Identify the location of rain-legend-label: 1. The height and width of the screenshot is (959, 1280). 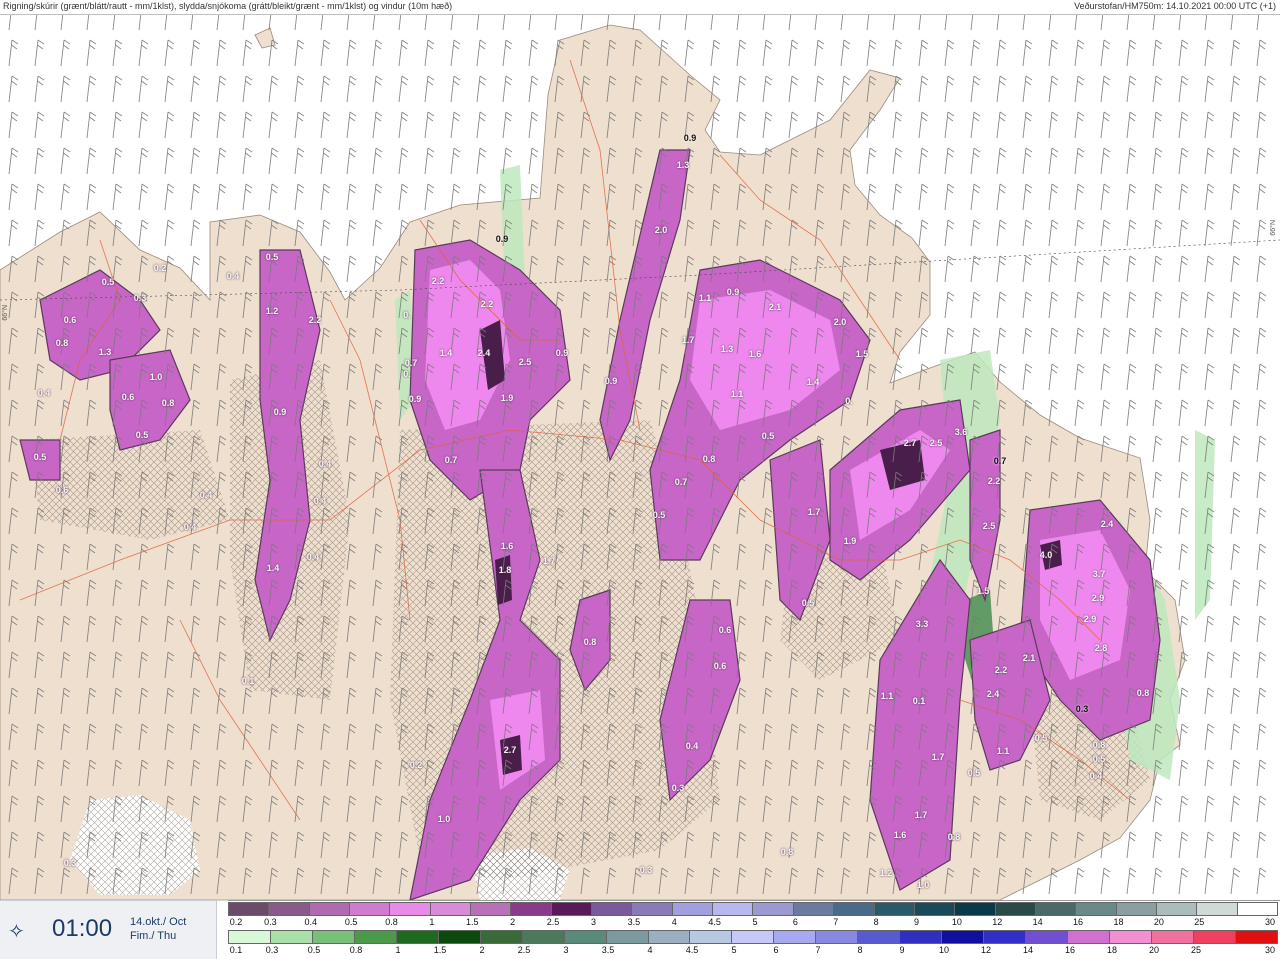
(398, 950).